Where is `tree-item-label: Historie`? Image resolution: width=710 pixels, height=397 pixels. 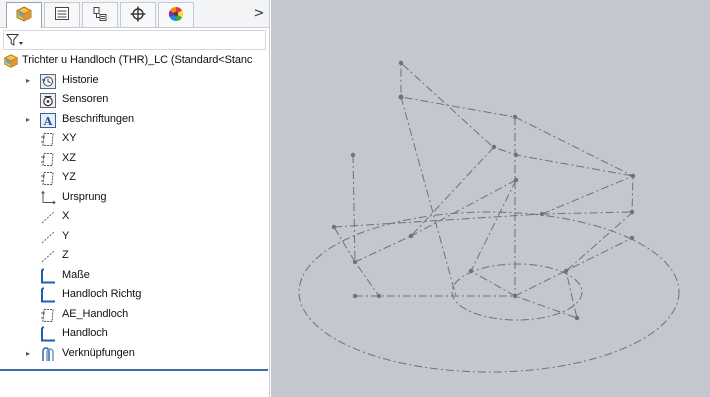 tree-item-label: Historie is located at coordinates (80, 79).